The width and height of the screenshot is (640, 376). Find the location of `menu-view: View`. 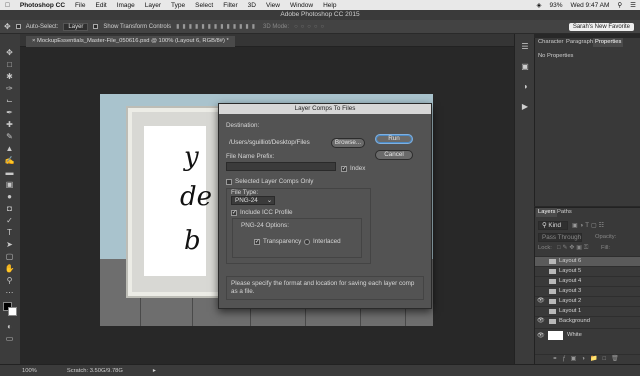

menu-view: View is located at coordinates (273, 5).